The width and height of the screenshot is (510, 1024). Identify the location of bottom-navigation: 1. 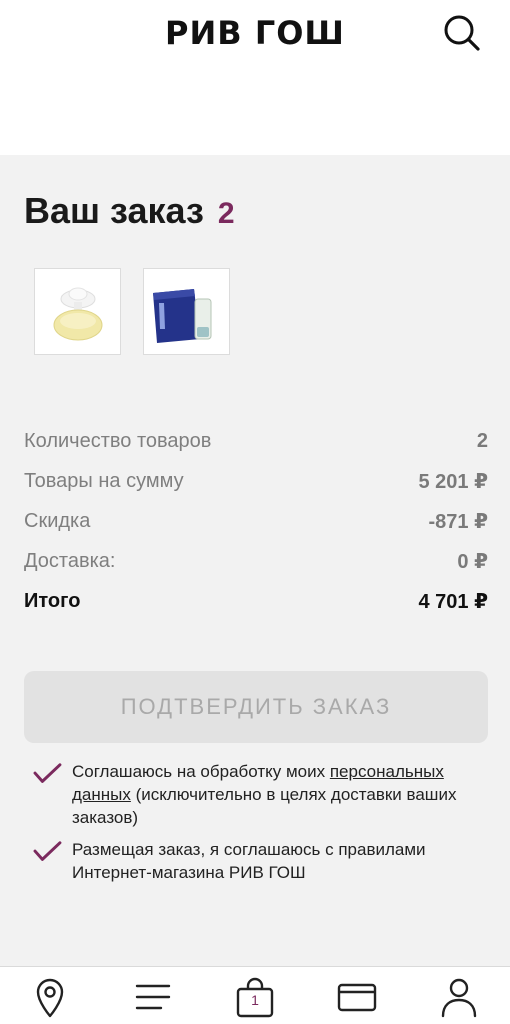
(255, 995).